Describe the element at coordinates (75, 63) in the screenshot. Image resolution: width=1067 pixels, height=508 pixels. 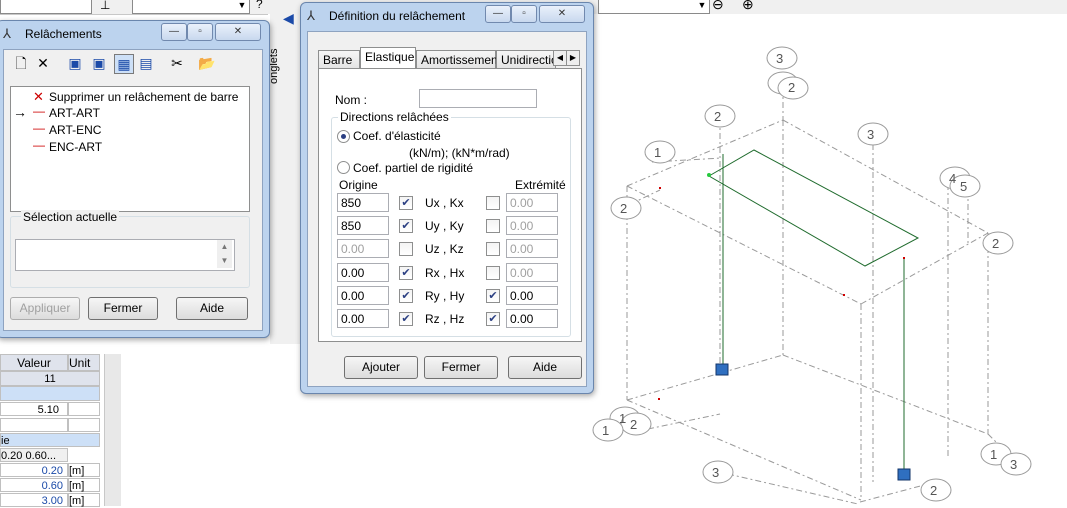
I see `view1-icon: ▣` at that location.